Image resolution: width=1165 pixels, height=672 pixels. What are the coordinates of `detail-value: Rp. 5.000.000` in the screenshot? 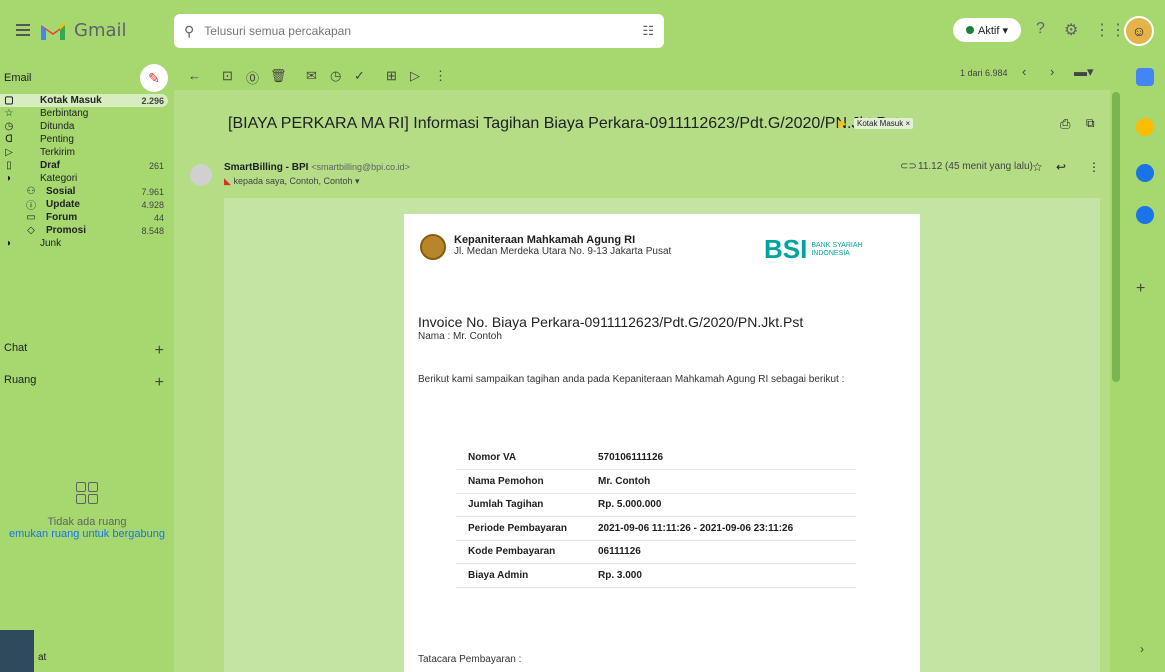 It's located at (721, 505).